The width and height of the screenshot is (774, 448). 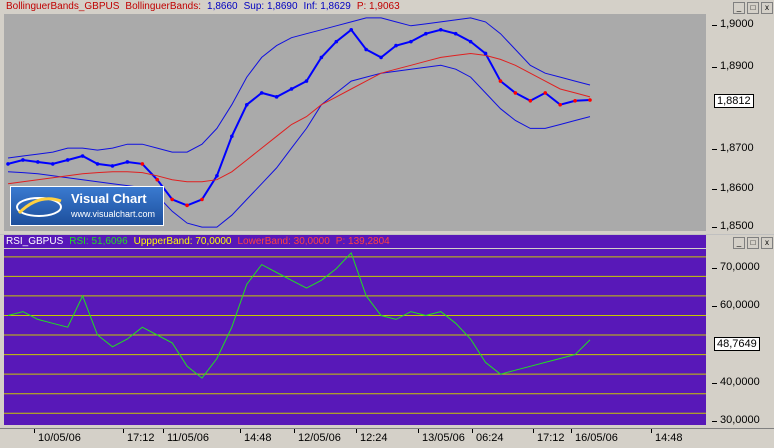 What do you see at coordinates (35, 241) in the screenshot?
I see `rsi-indicator-name: RSI_GBPUS` at bounding box center [35, 241].